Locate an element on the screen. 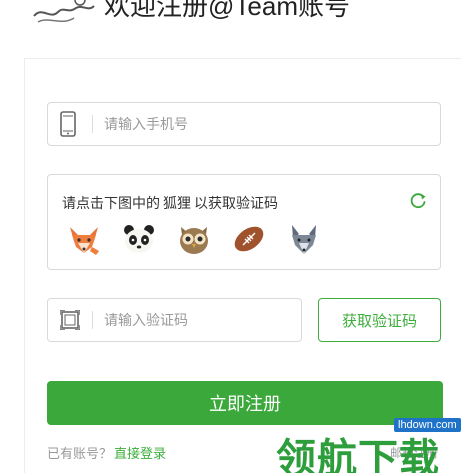 Image resolution: width=461 pixels, height=473 pixels. have-account-text: 已有账号？ is located at coordinates (80, 453).